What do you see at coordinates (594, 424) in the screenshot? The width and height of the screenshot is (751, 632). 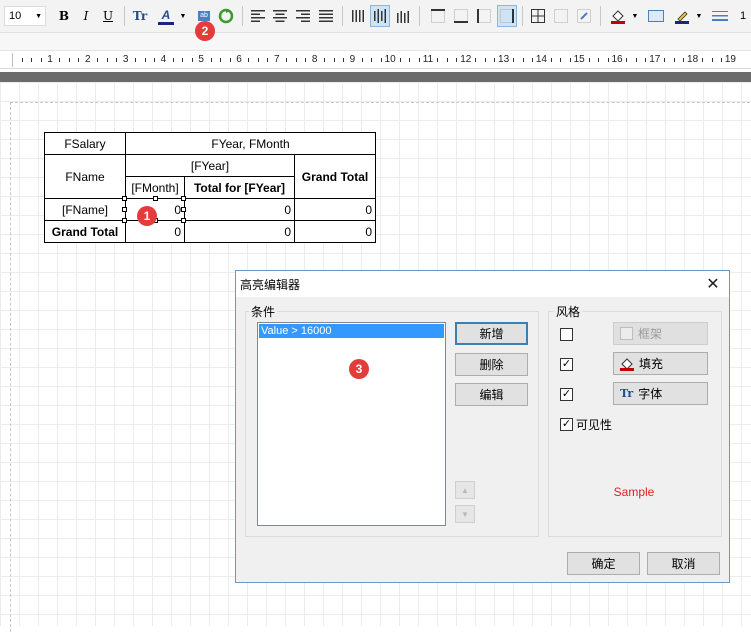 I see `visibility-label: 可见性` at bounding box center [594, 424].